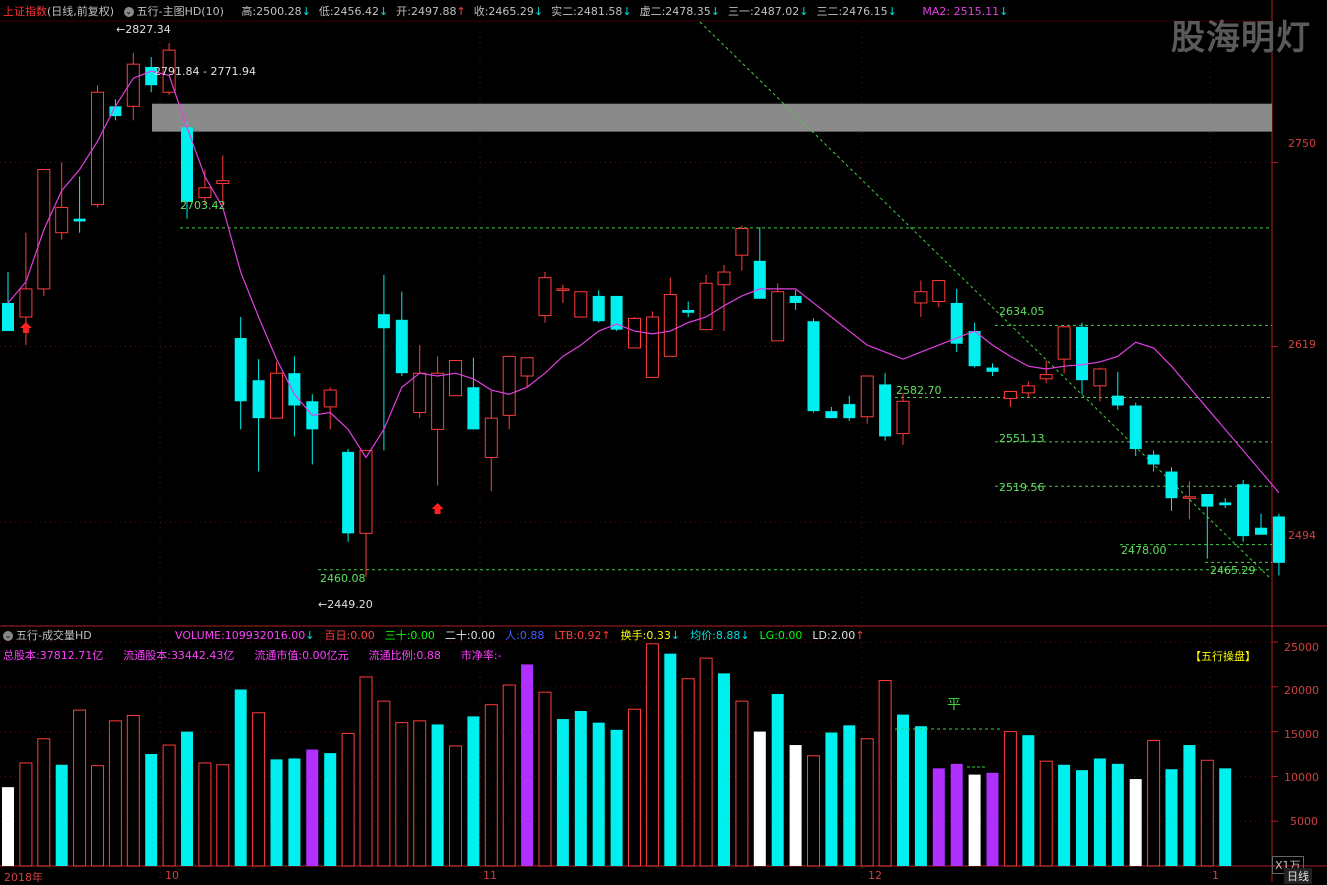 The width and height of the screenshot is (1327, 885). Describe the element at coordinates (275, 11) in the screenshot. I see `header-field: 高:2500.28↓` at that location.